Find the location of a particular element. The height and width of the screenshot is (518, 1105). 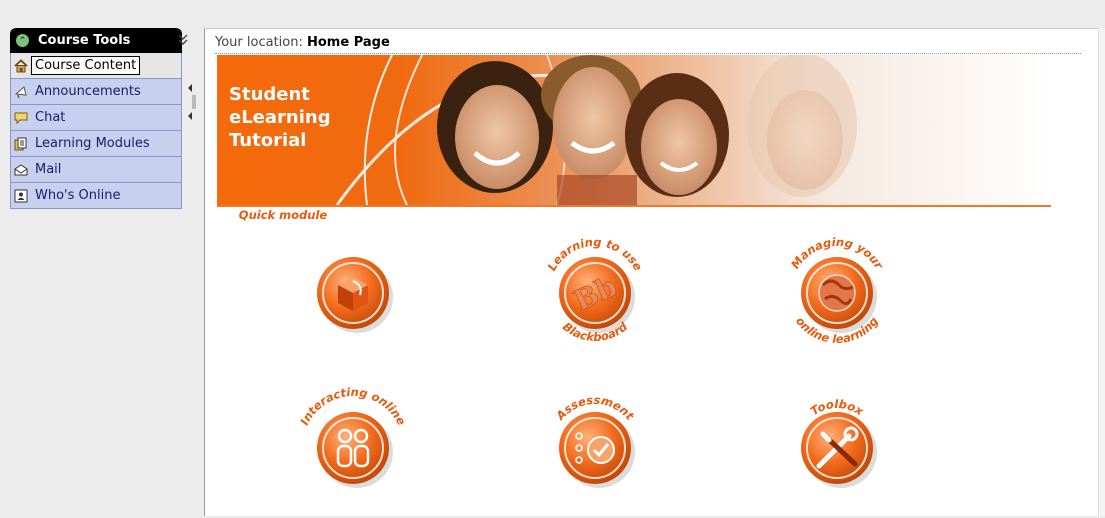

sidebar-item-label: Announcements is located at coordinates (88, 91).